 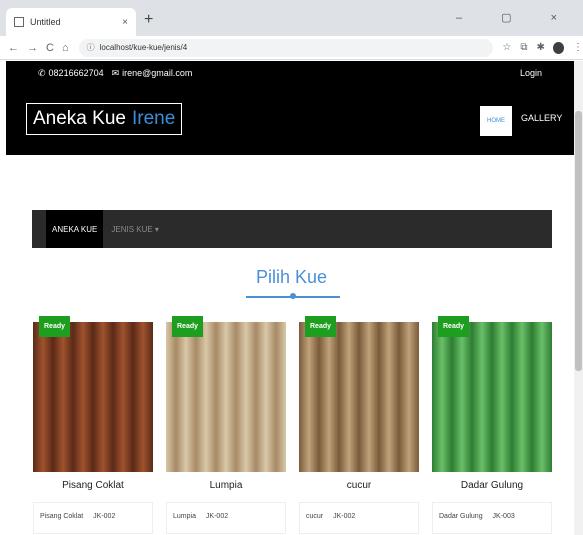 What do you see at coordinates (541, 47) in the screenshot?
I see `puzzle-icon: ✱` at bounding box center [541, 47].